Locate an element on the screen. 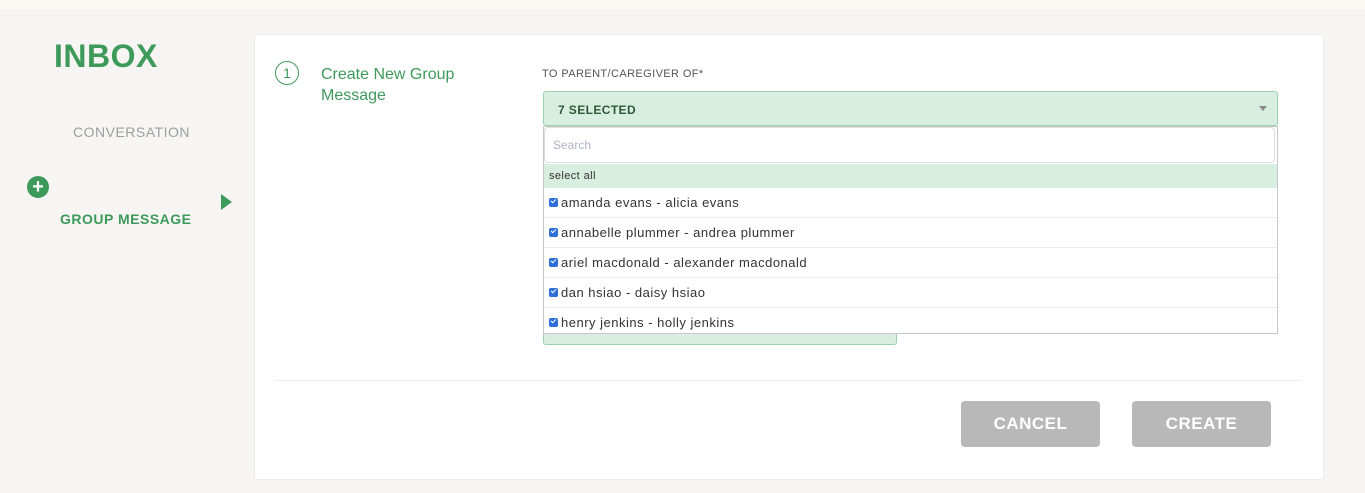  selected-count: 7 SELECTED is located at coordinates (597, 110).